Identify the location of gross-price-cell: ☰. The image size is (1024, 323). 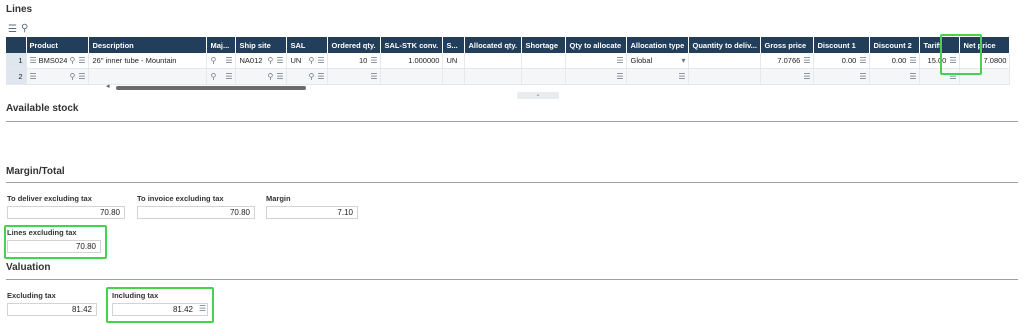
(787, 76).